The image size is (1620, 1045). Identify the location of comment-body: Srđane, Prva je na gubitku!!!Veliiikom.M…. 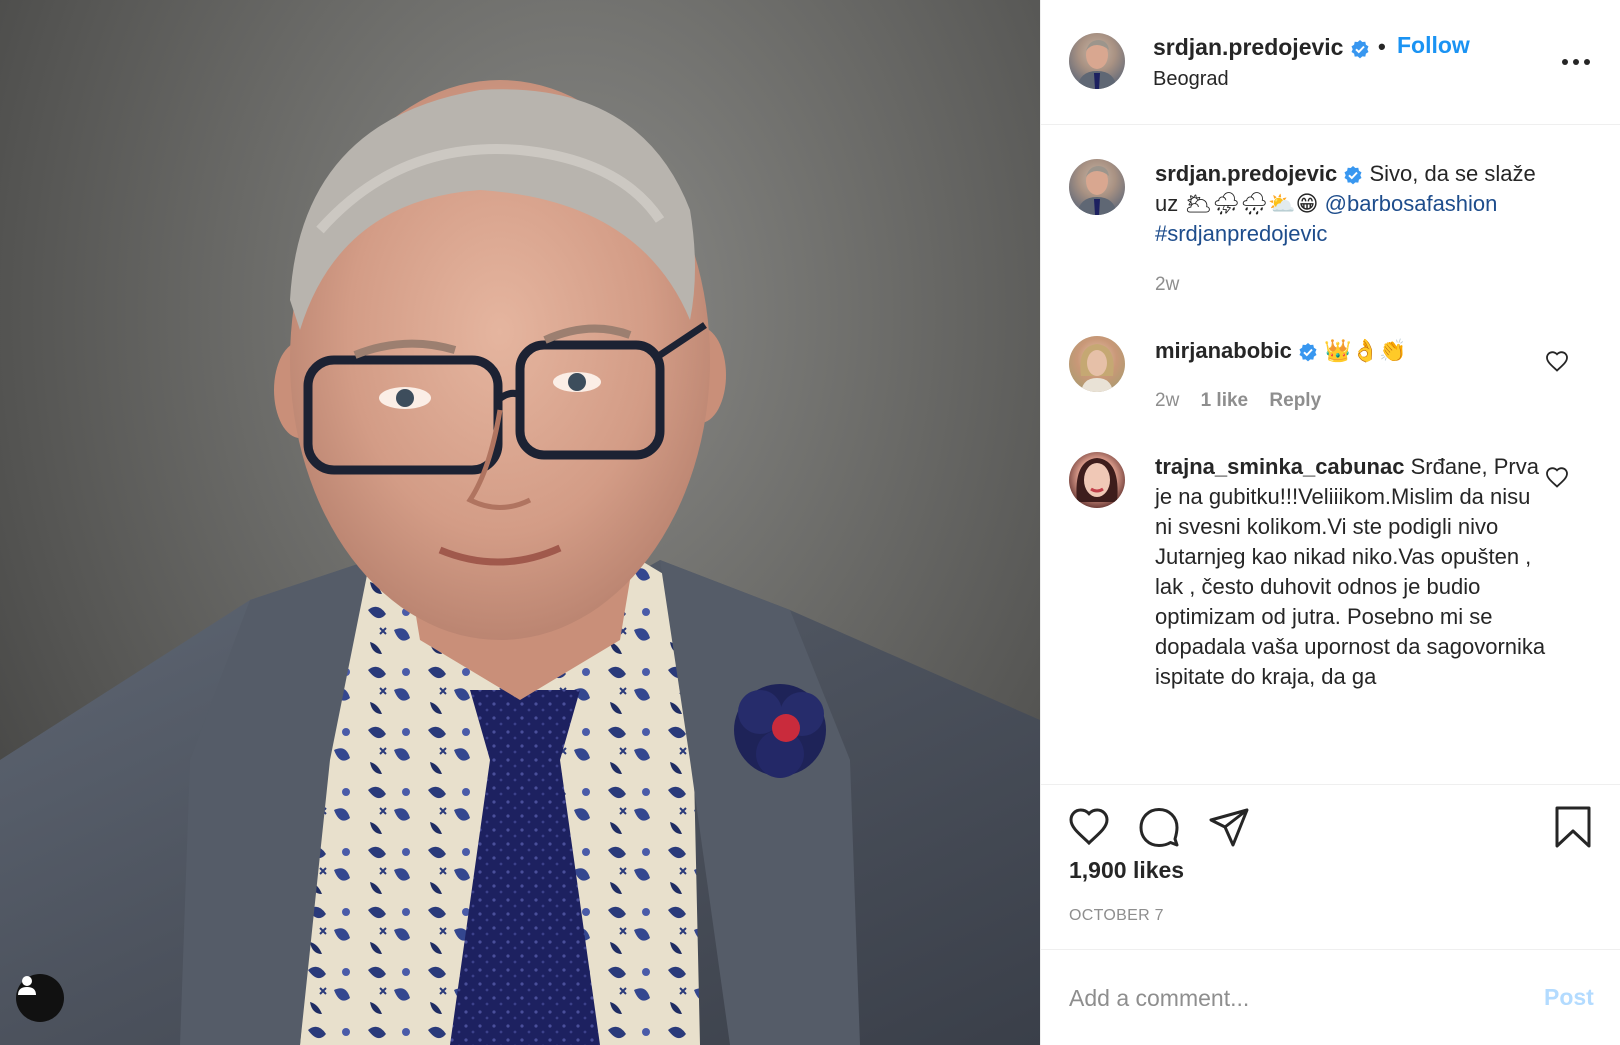
(1350, 571).